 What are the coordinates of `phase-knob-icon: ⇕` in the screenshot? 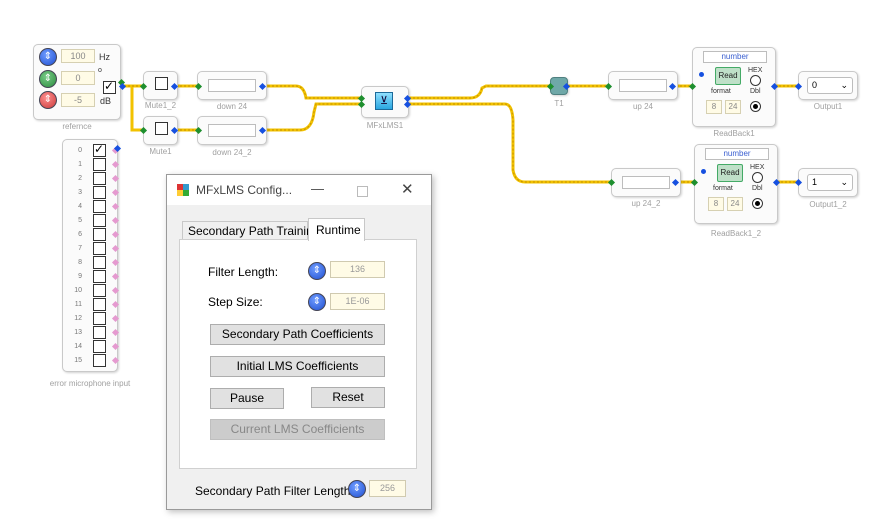 It's located at (48, 79).